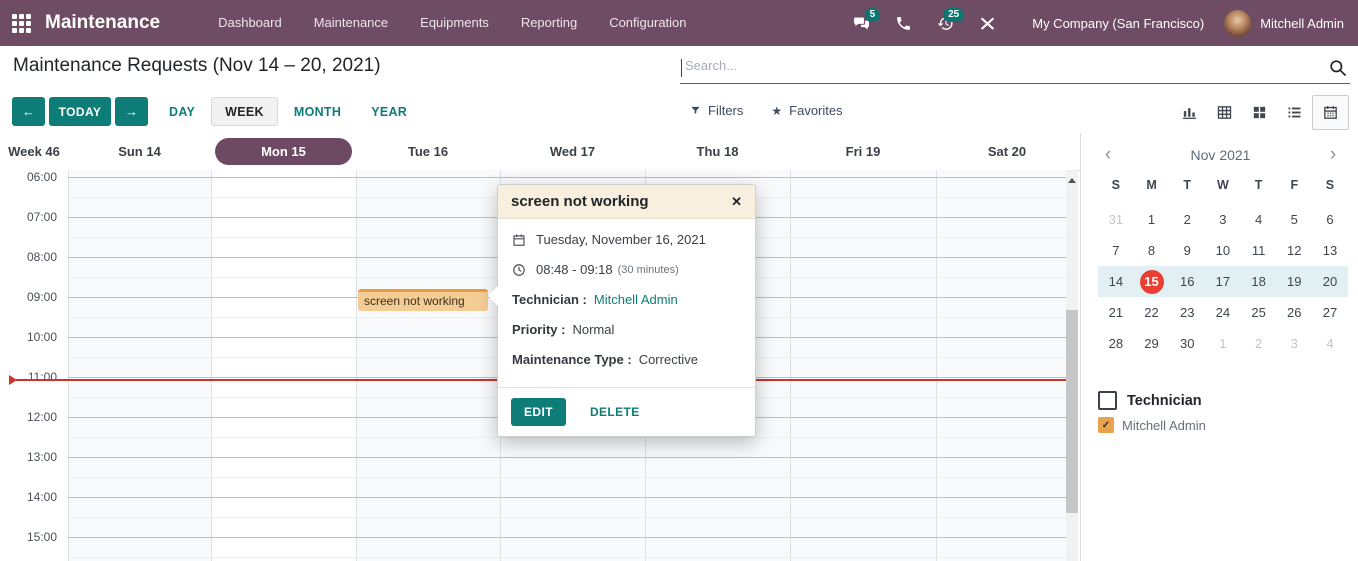 The width and height of the screenshot is (1358, 561). What do you see at coordinates (428, 151) in the screenshot?
I see `day-header-tue: Tue 16` at bounding box center [428, 151].